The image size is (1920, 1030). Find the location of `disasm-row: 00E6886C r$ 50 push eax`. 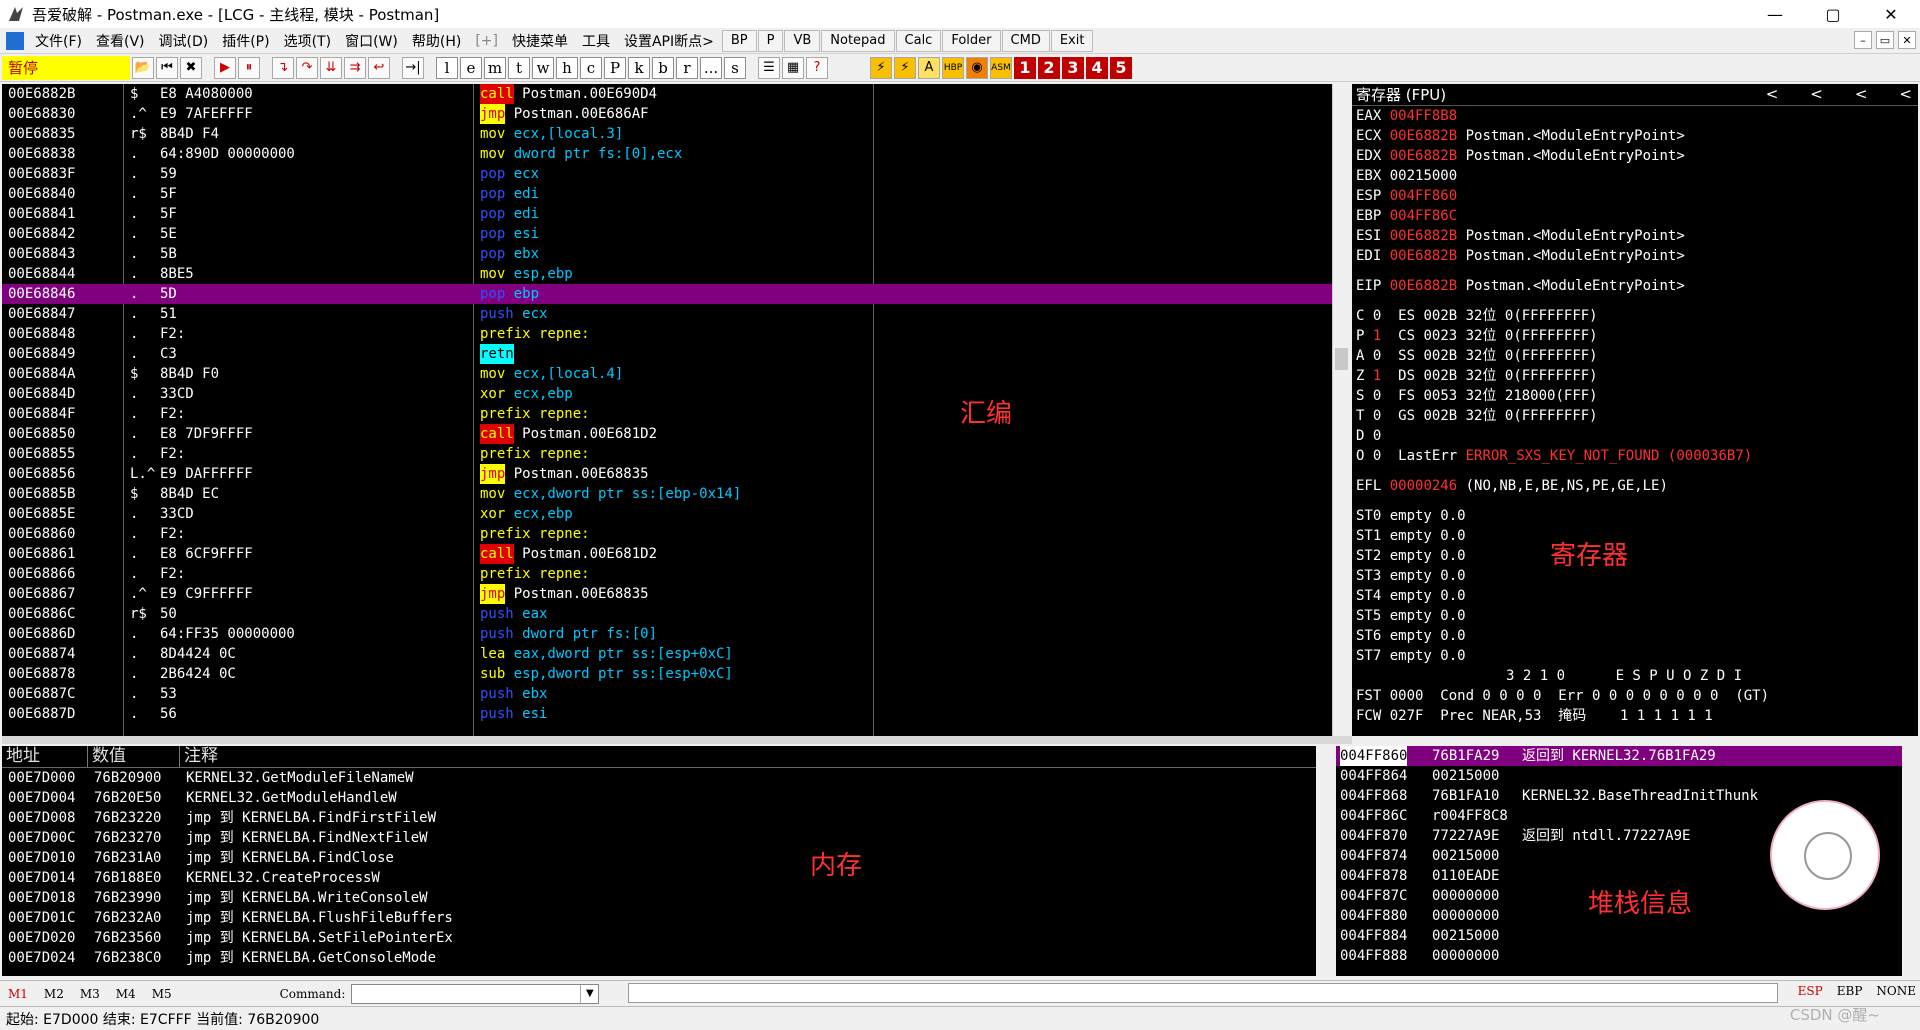

disasm-row: 00E6886C r$ 50 push eax is located at coordinates (667, 614).